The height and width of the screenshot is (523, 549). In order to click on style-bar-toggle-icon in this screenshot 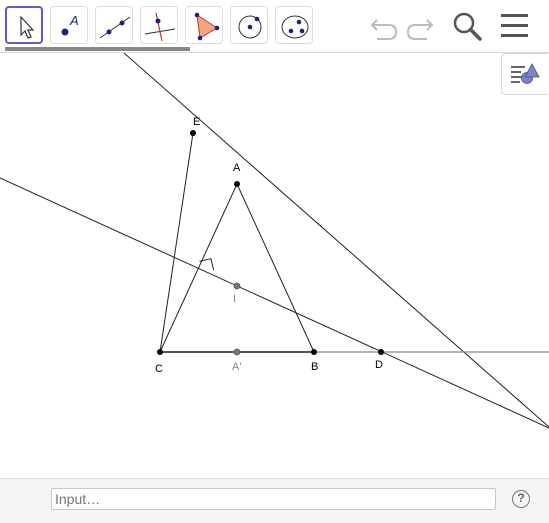, I will do `click(525, 73)`.